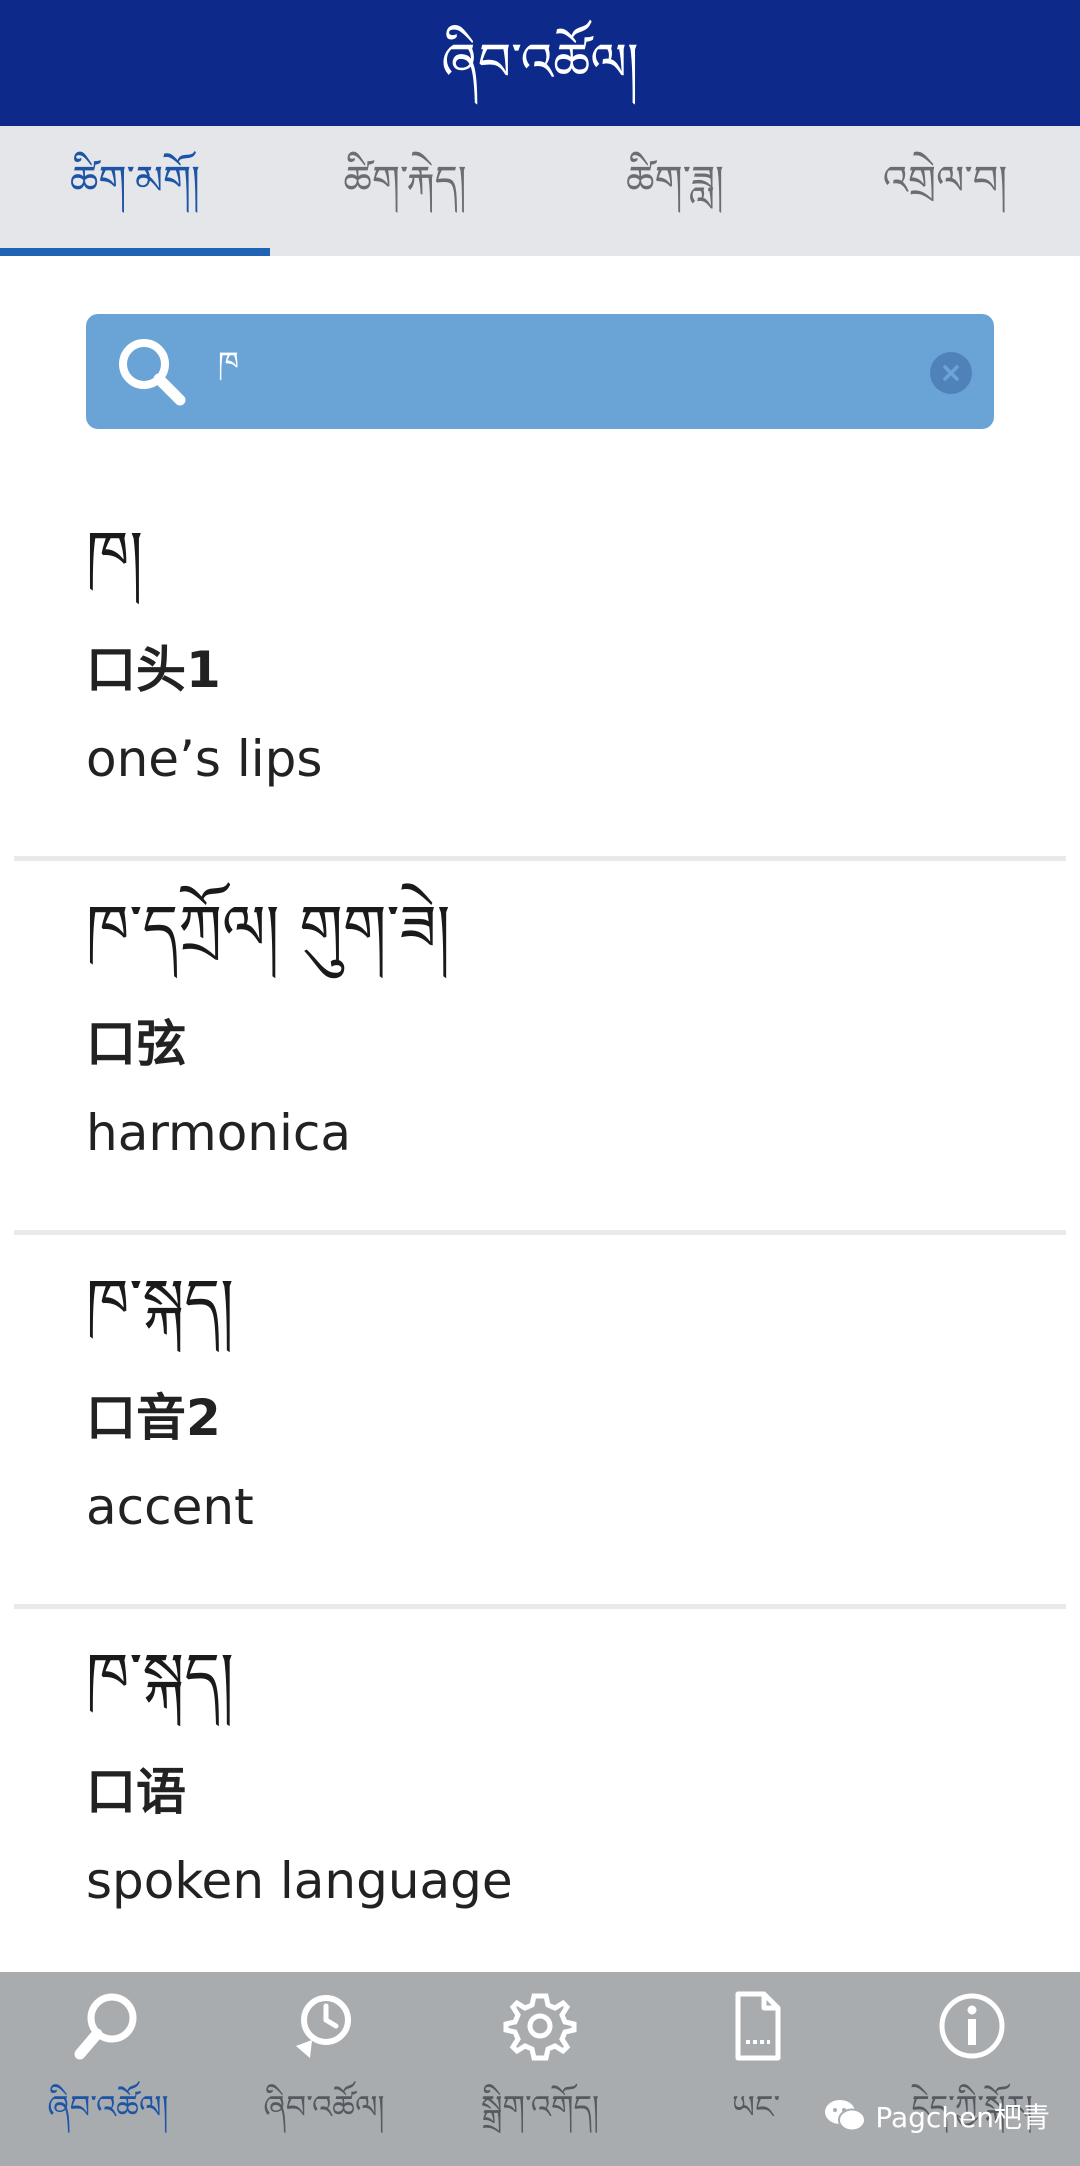 Image resolution: width=1080 pixels, height=2166 pixels. I want to click on app-header: ཞིབ་འཚོལ།, so click(540, 63).